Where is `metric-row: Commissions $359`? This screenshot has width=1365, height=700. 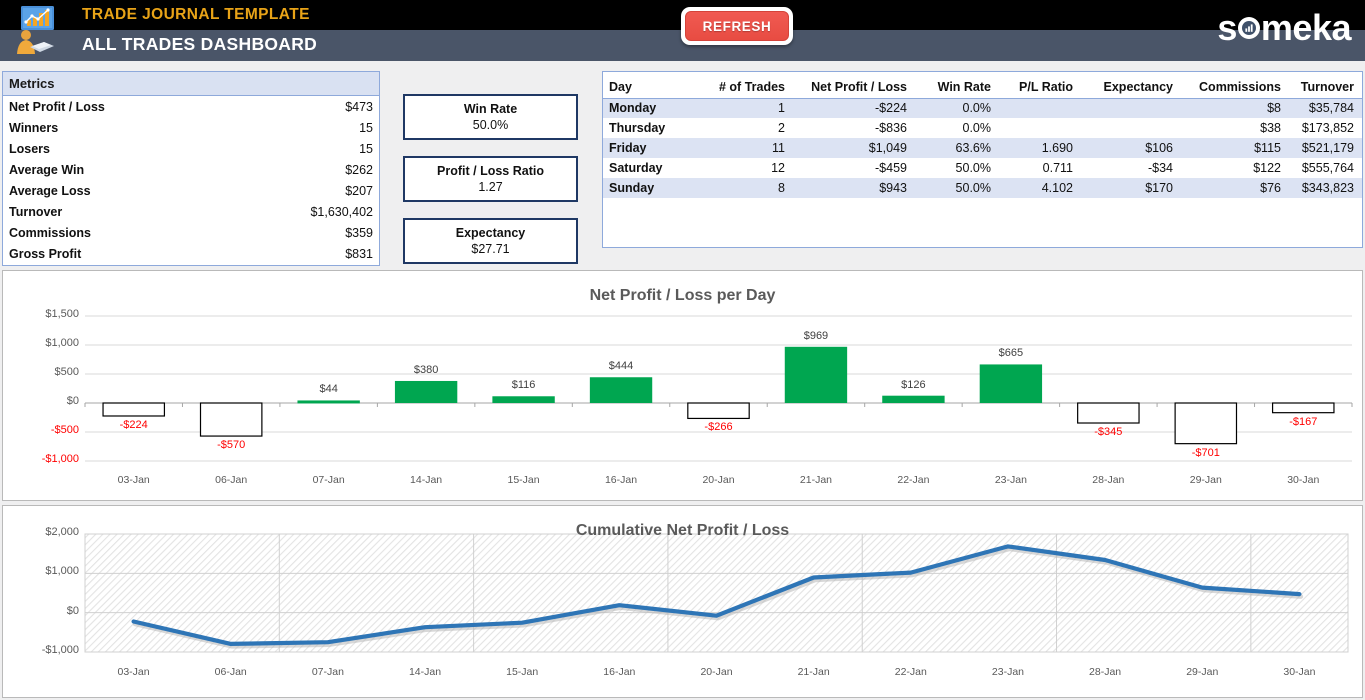 metric-row: Commissions $359 is located at coordinates (191, 232).